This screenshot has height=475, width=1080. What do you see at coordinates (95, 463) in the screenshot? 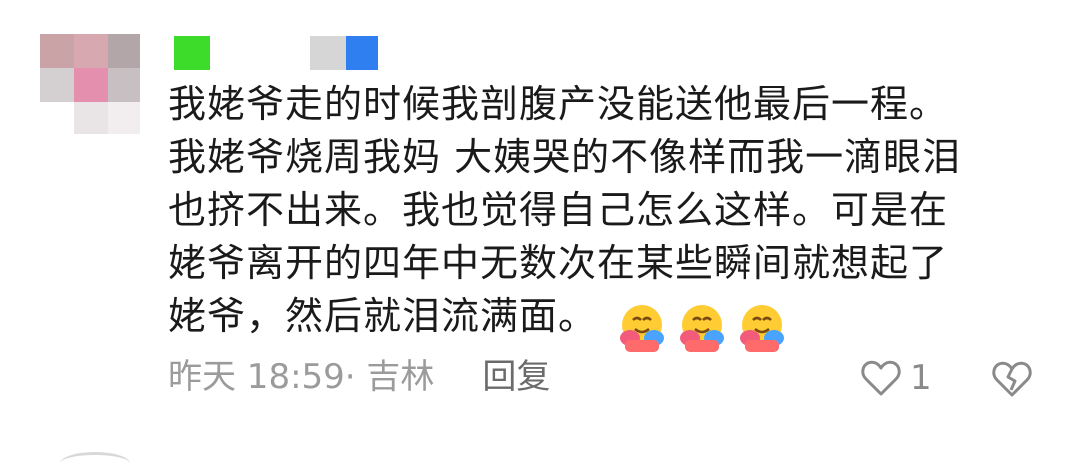
I see `next-comment-avatar` at bounding box center [95, 463].